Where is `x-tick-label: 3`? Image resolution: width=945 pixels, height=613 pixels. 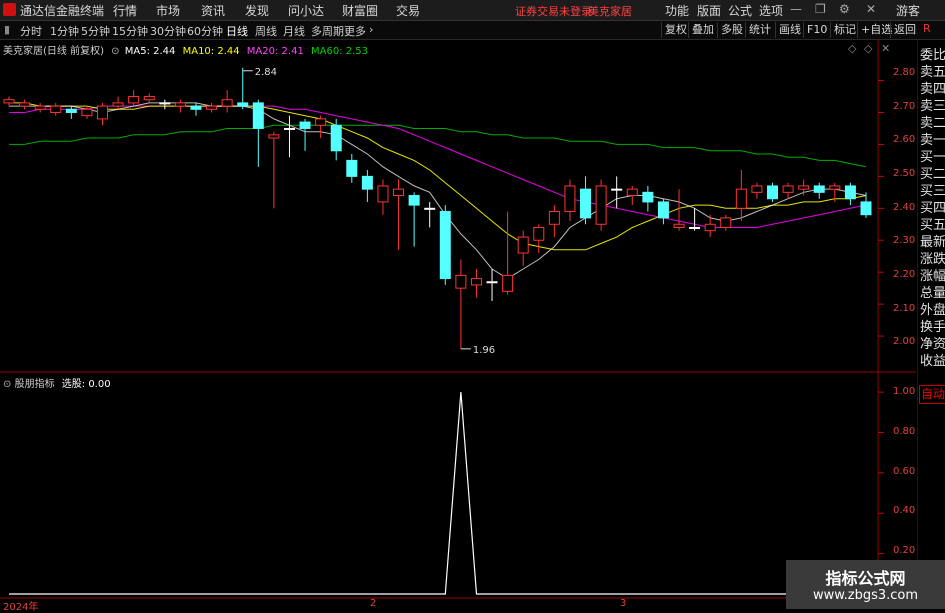 x-tick-label: 3 is located at coordinates (623, 603).